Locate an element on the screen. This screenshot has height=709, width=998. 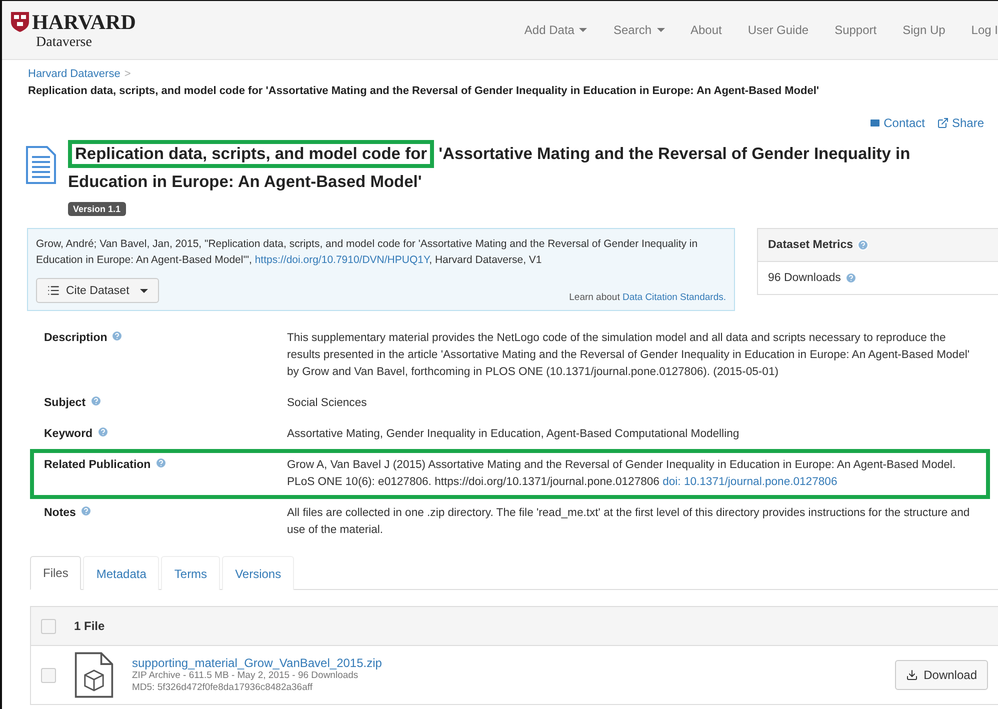
file-name-link: supporting_material_Grow_VanBavel_2015.zip is located at coordinates (504, 663).